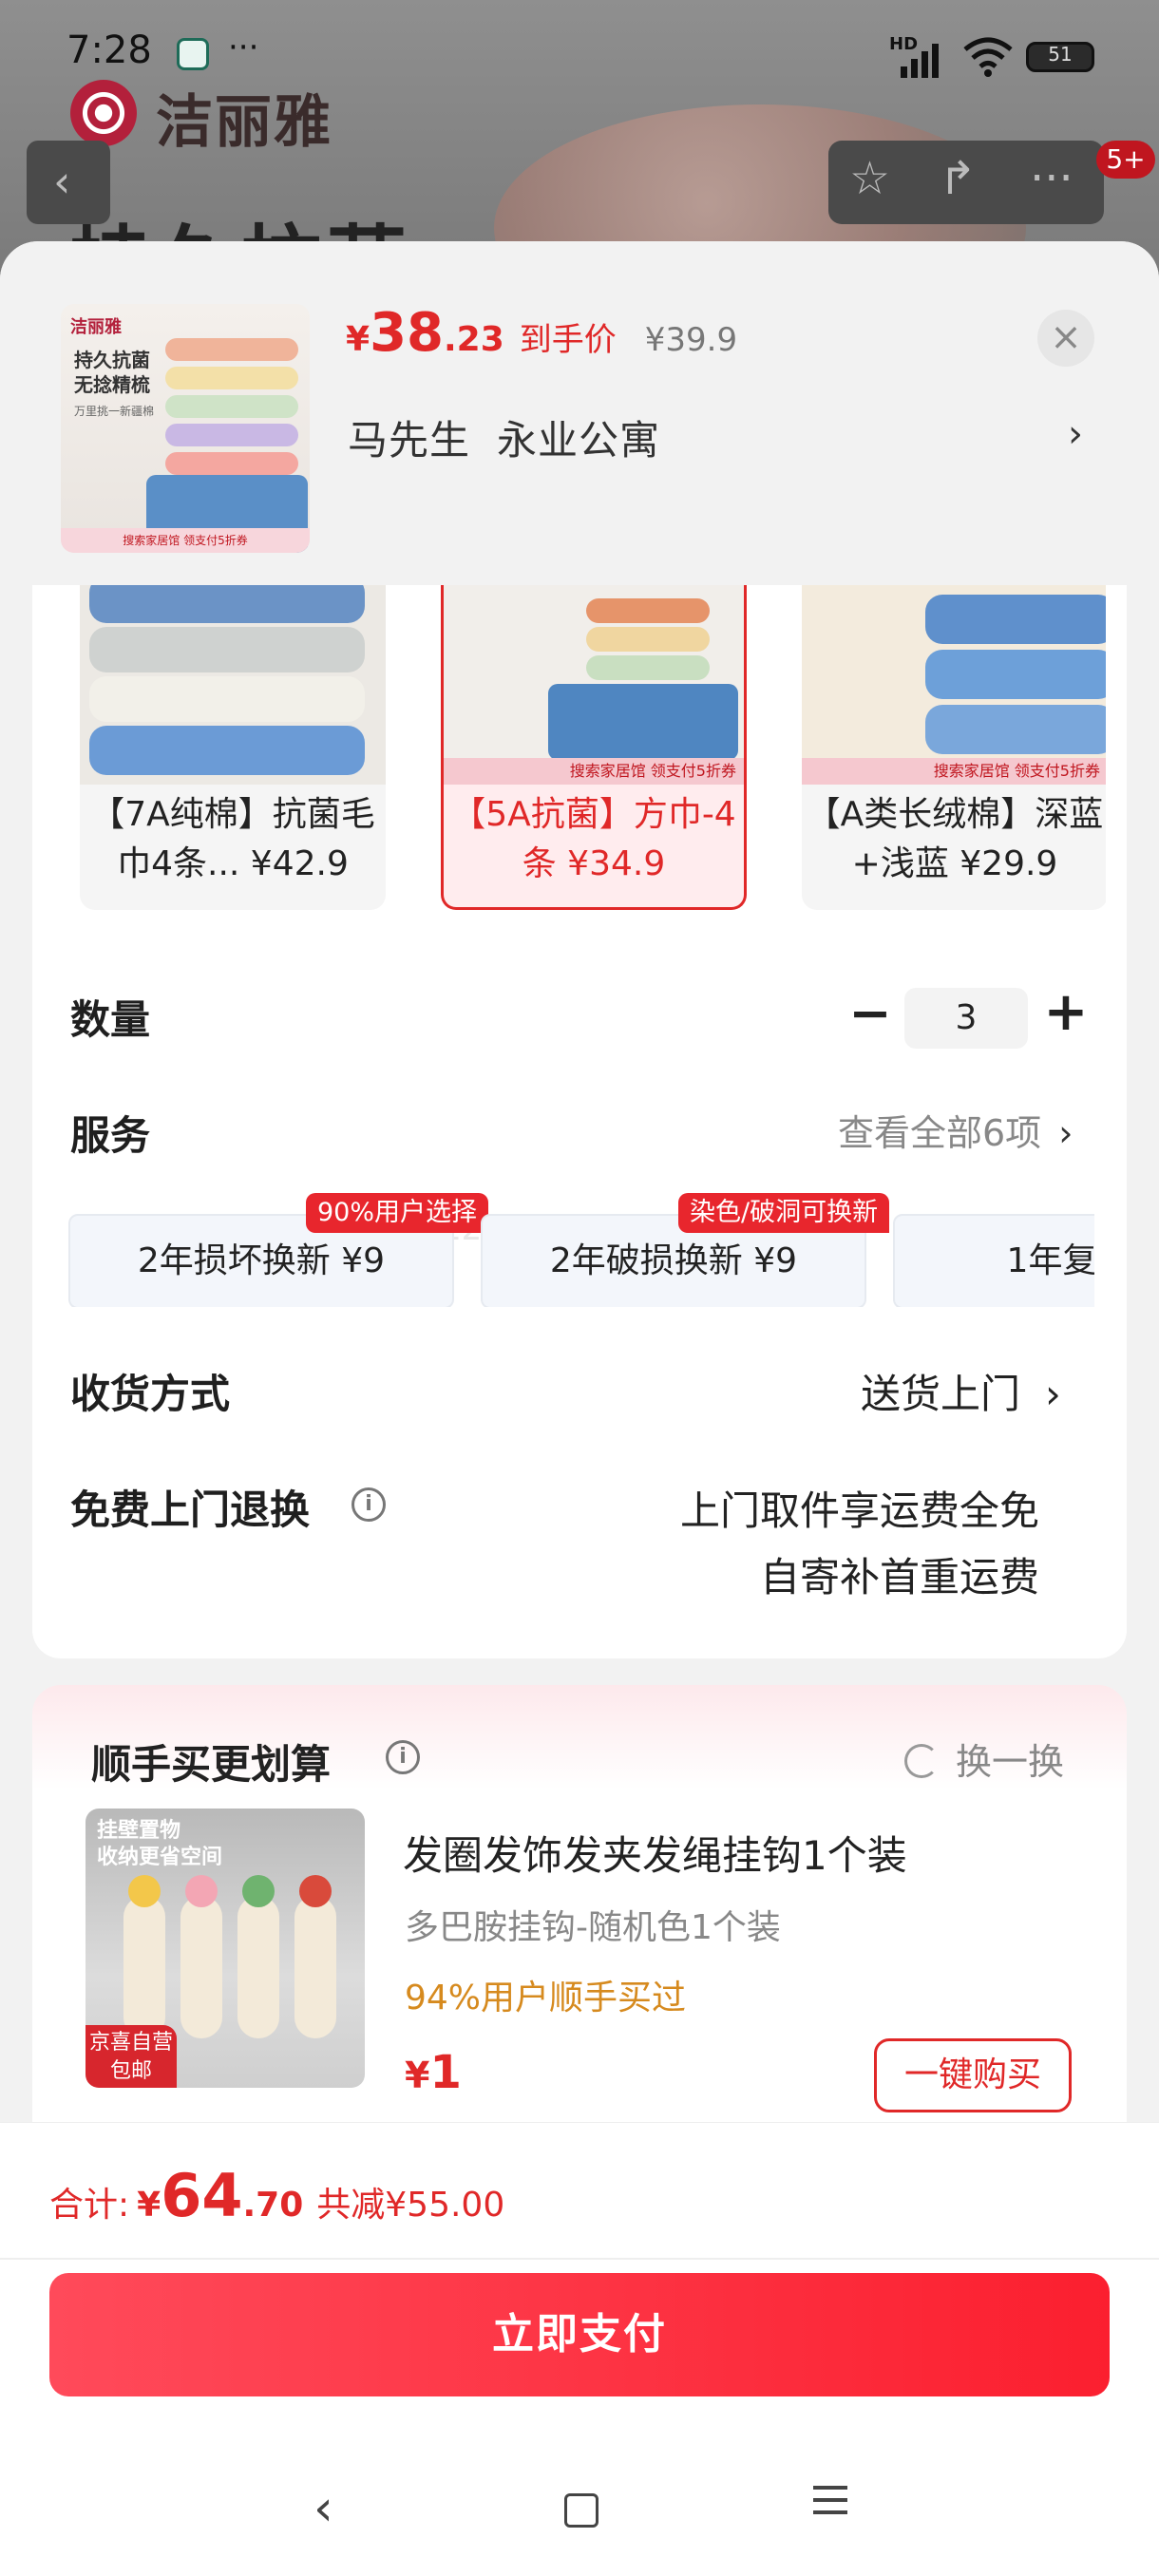 The height and width of the screenshot is (2576, 1159). Describe the element at coordinates (579, 2259) in the screenshot. I see `divider` at that location.